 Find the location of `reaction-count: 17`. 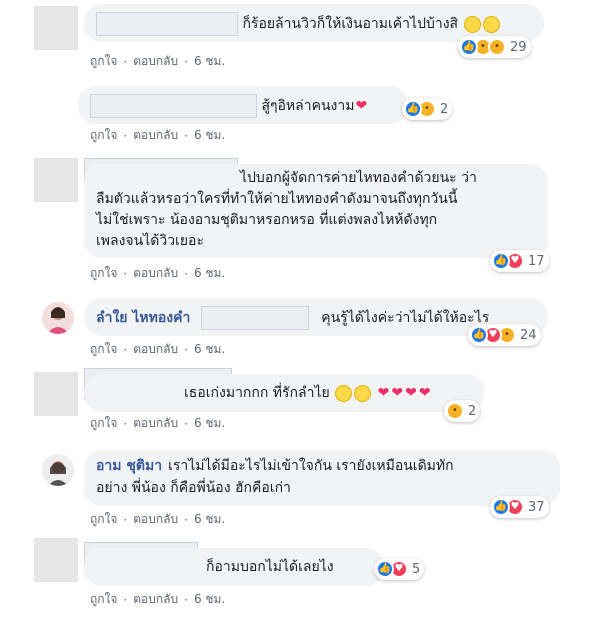

reaction-count: 17 is located at coordinates (536, 261).